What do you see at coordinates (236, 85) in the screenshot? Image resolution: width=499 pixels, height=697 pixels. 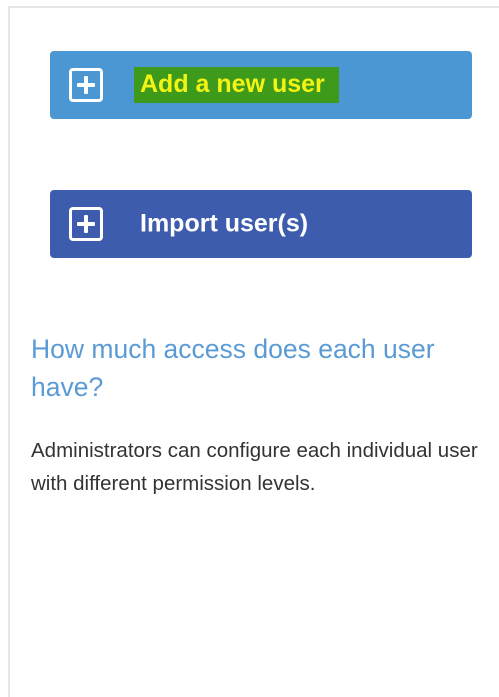 I see `add-new-user-label: Add a new user` at bounding box center [236, 85].